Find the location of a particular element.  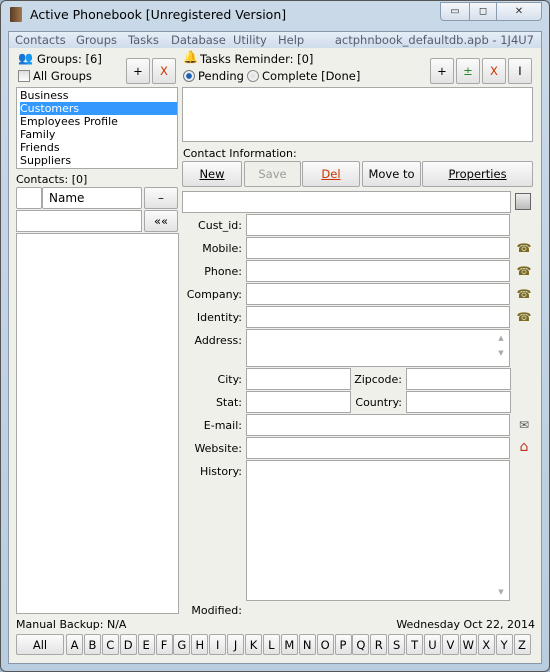

mobile-input is located at coordinates (378, 248).